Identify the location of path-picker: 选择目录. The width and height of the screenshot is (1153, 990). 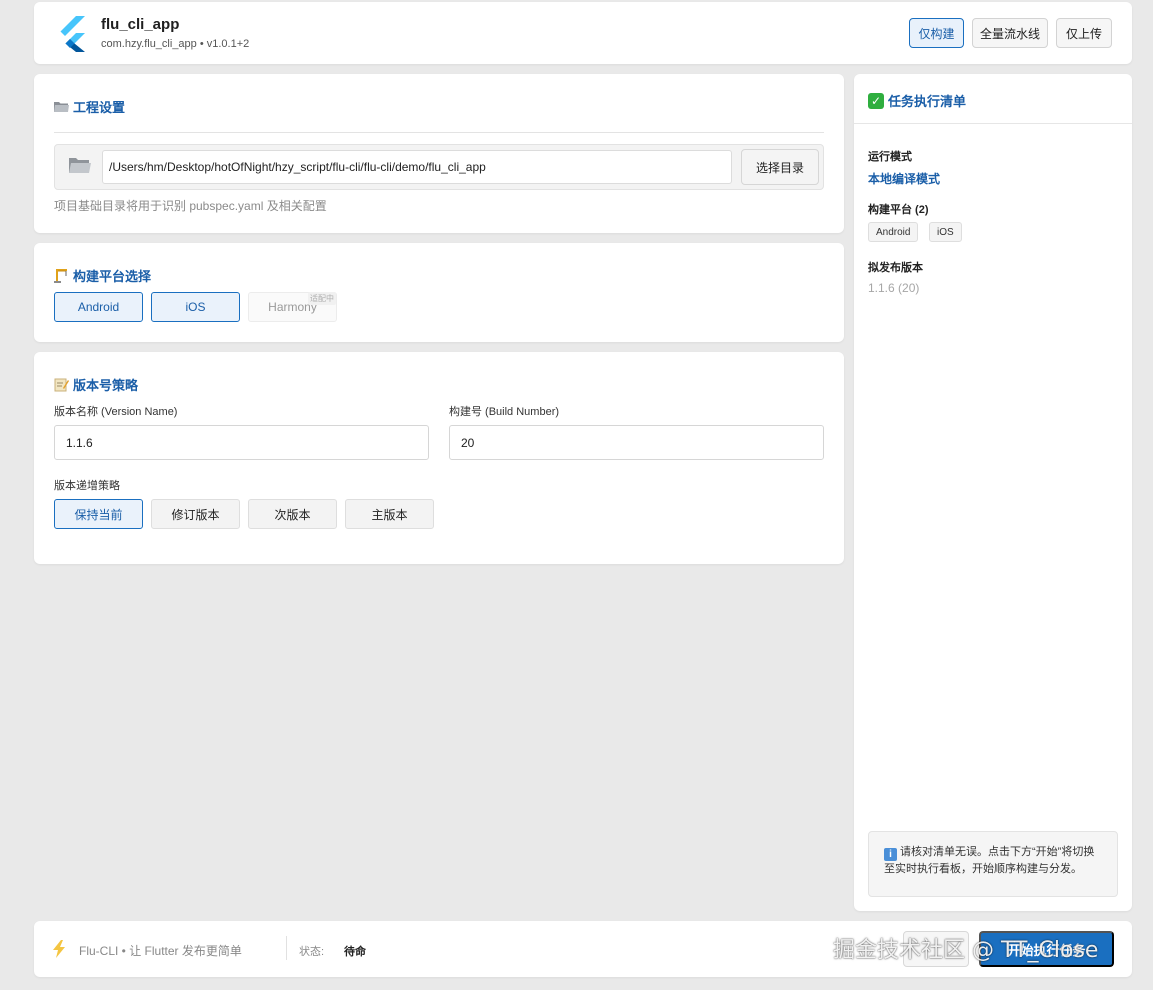
(439, 167).